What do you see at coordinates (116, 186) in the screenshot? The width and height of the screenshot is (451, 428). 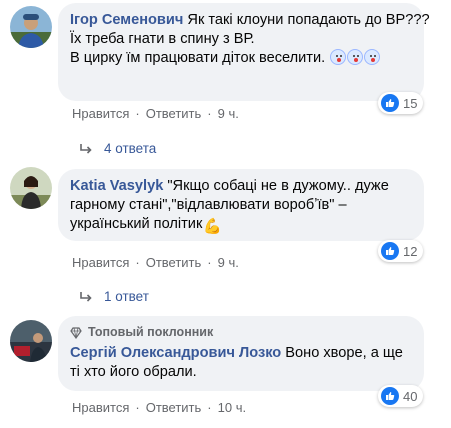 I see `comment-author: Katia Vasylyk` at bounding box center [116, 186].